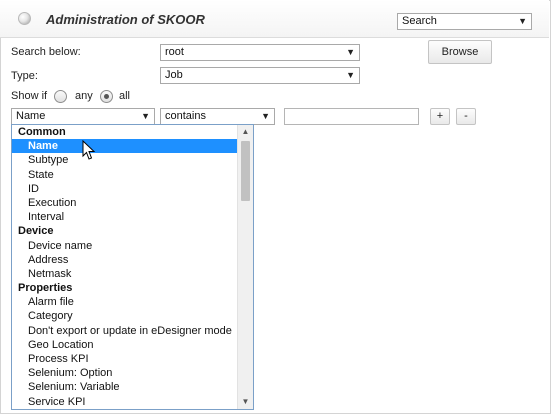 The image size is (551, 414). I want to click on add-condition-button: +, so click(440, 116).